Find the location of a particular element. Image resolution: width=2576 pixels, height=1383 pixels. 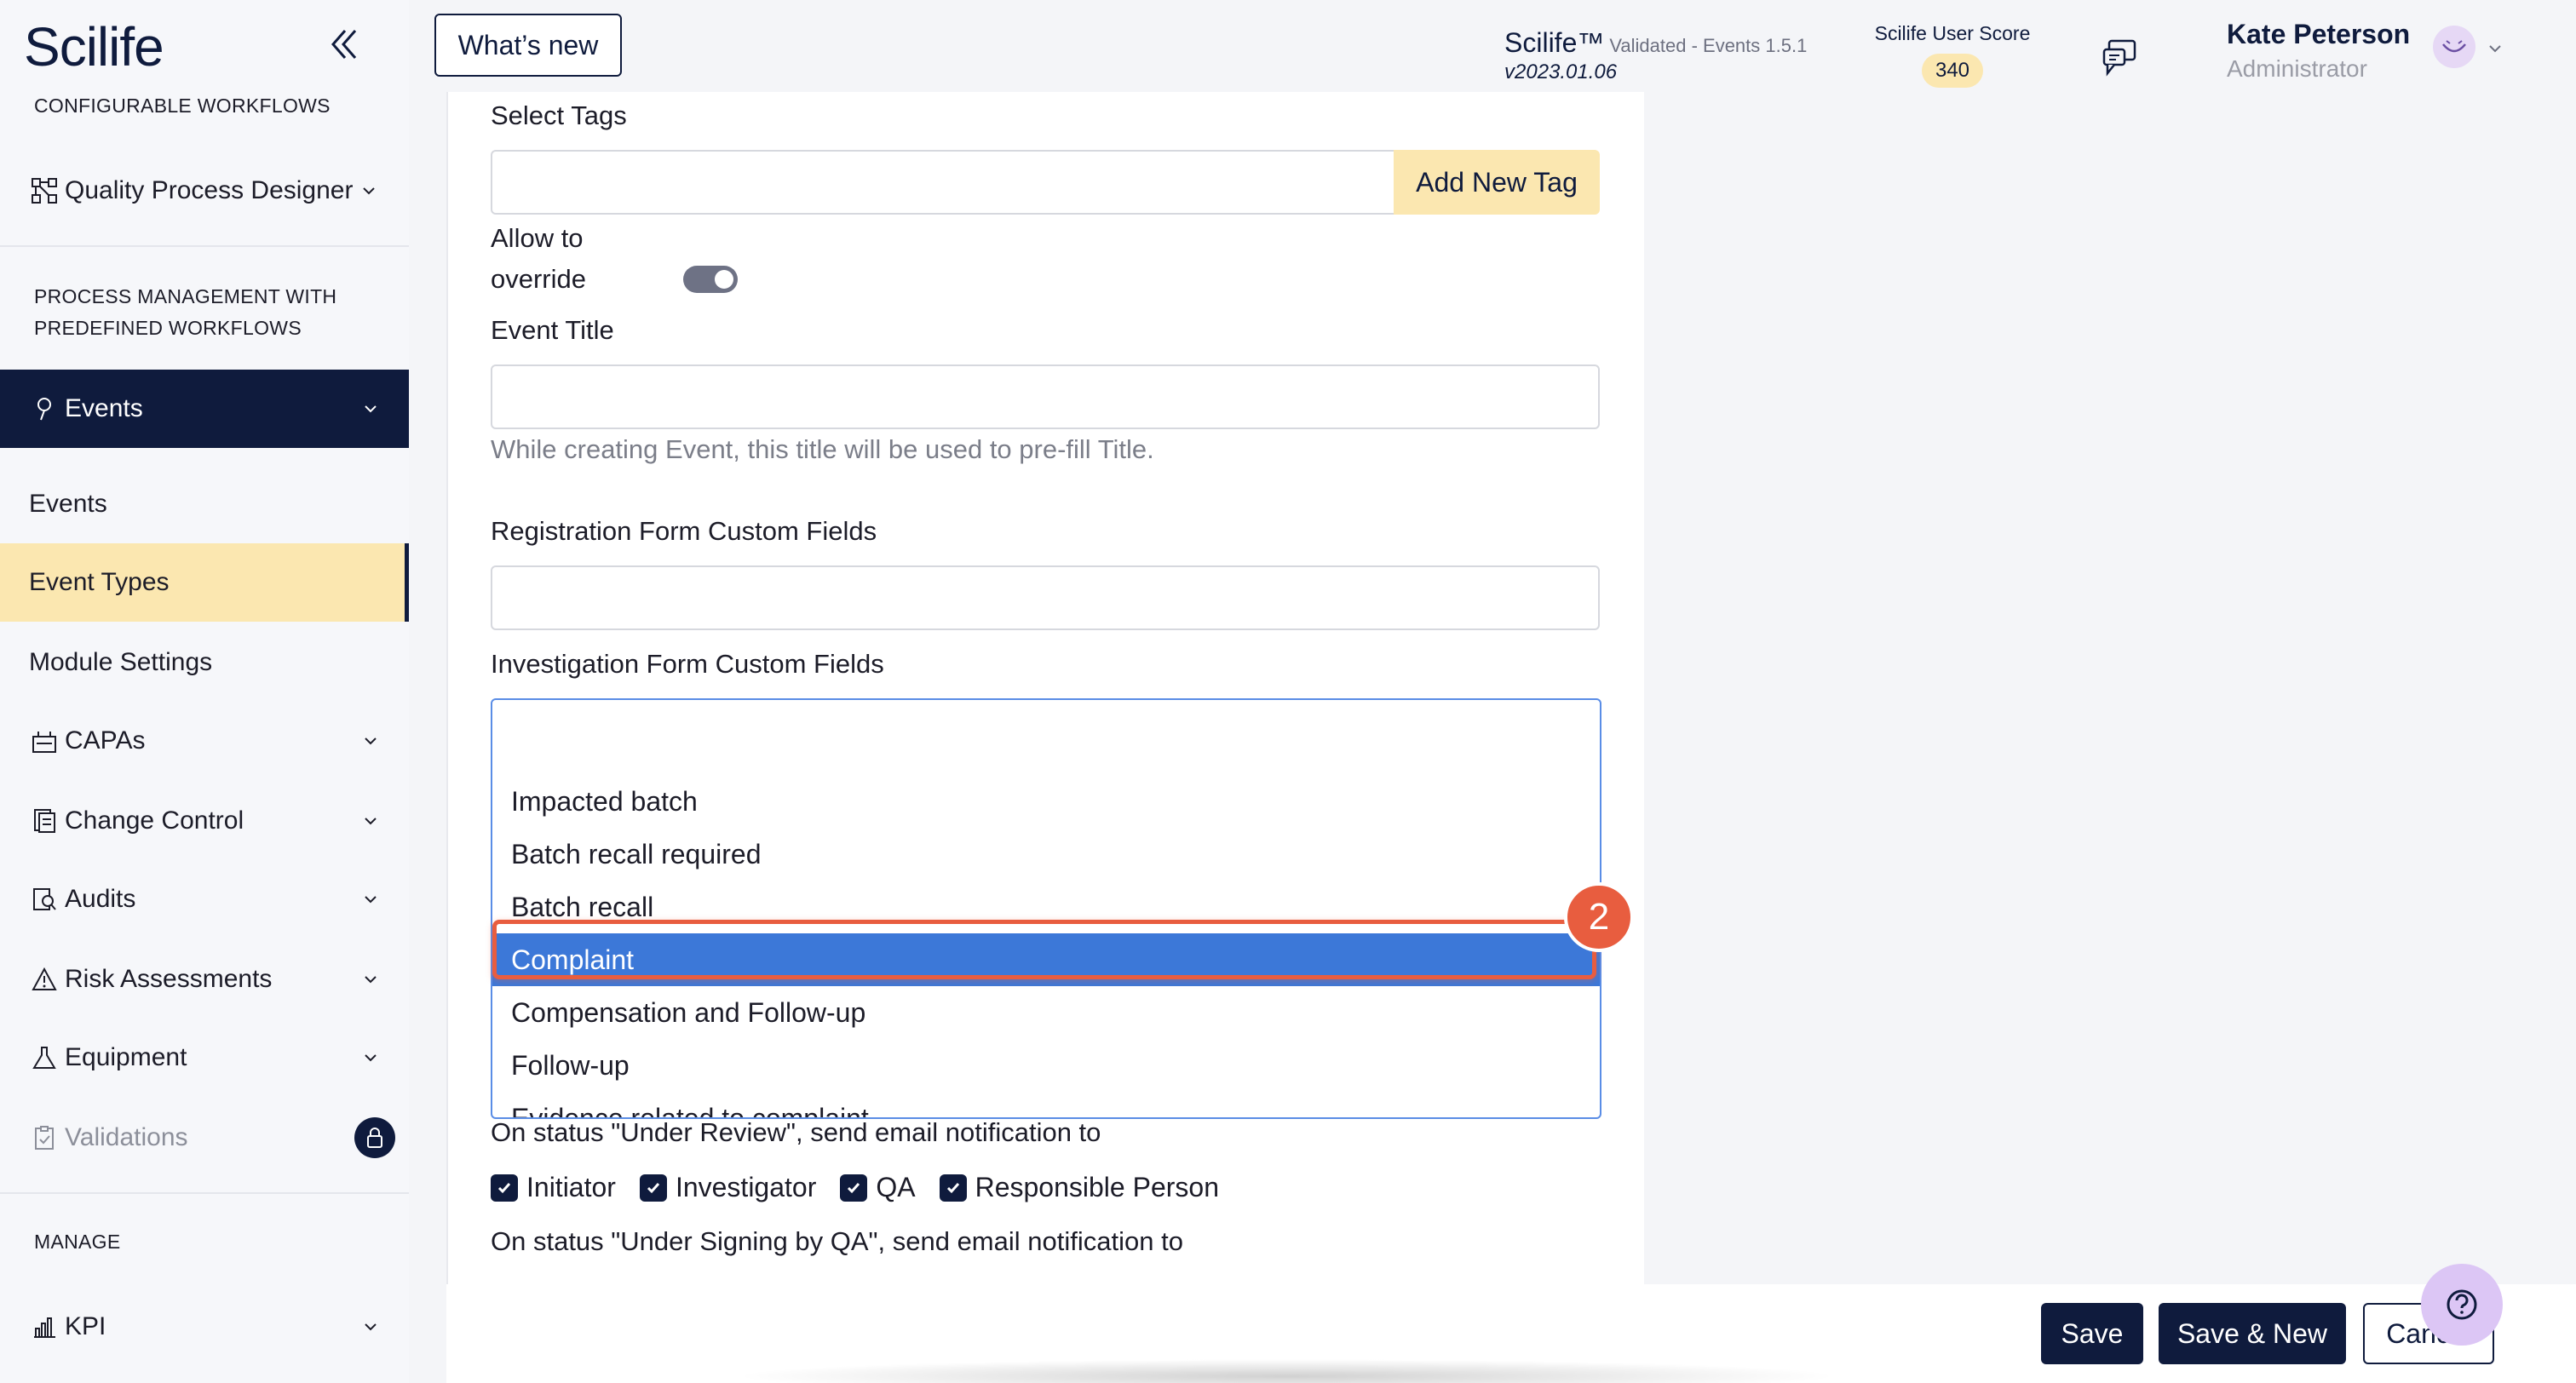

section-manage: MANAGE is located at coordinates (77, 1242).